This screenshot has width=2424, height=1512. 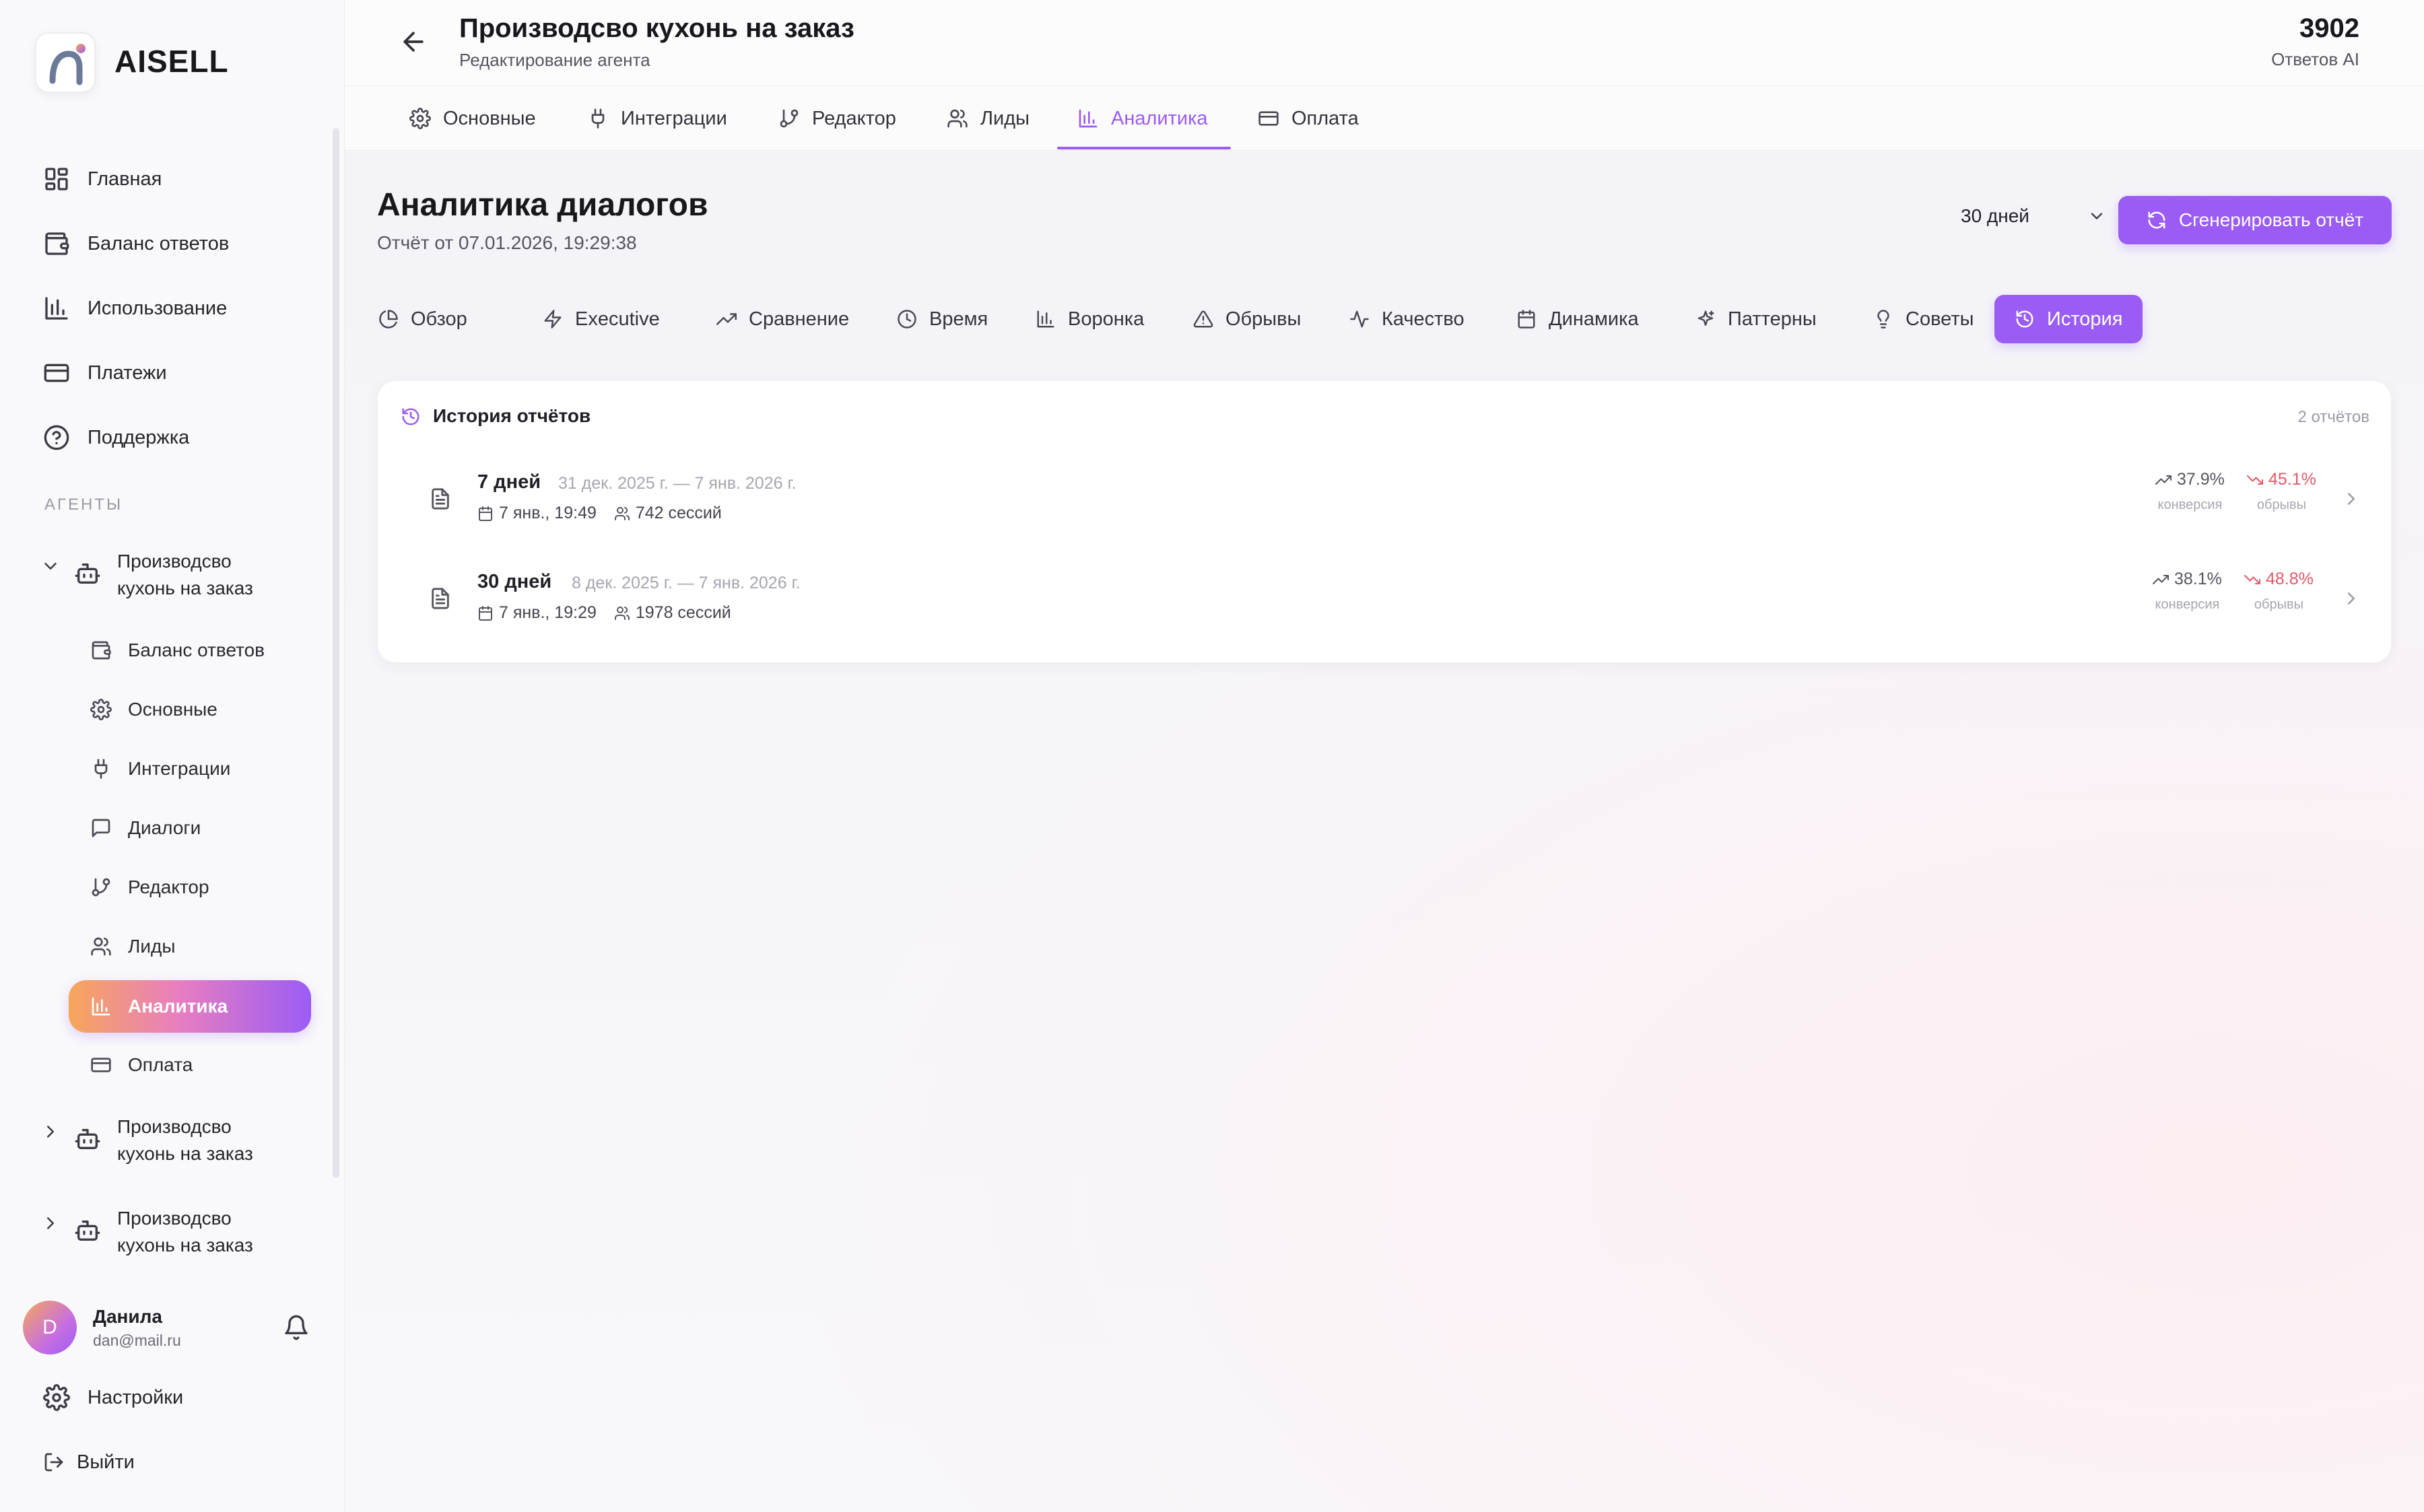 What do you see at coordinates (336, 653) in the screenshot?
I see `sidebar-scrollbar` at bounding box center [336, 653].